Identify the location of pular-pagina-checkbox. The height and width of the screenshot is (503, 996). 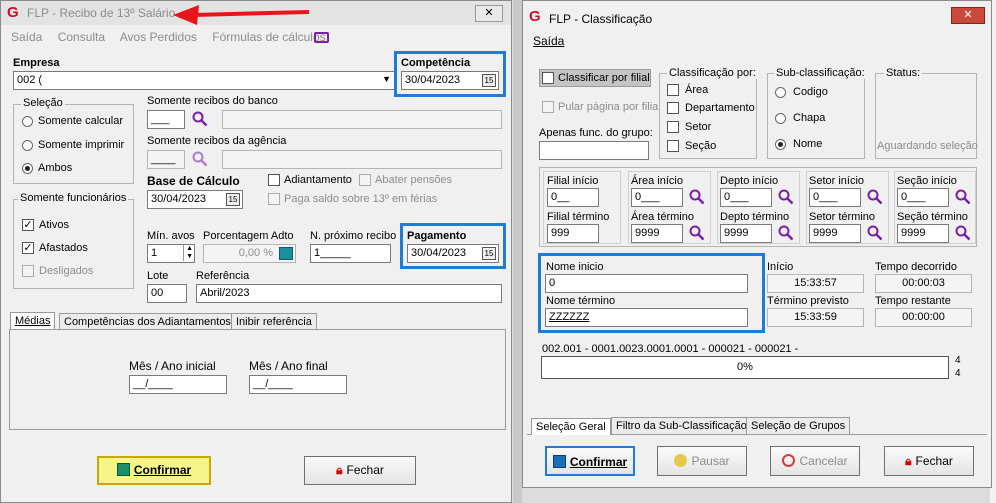
(548, 107).